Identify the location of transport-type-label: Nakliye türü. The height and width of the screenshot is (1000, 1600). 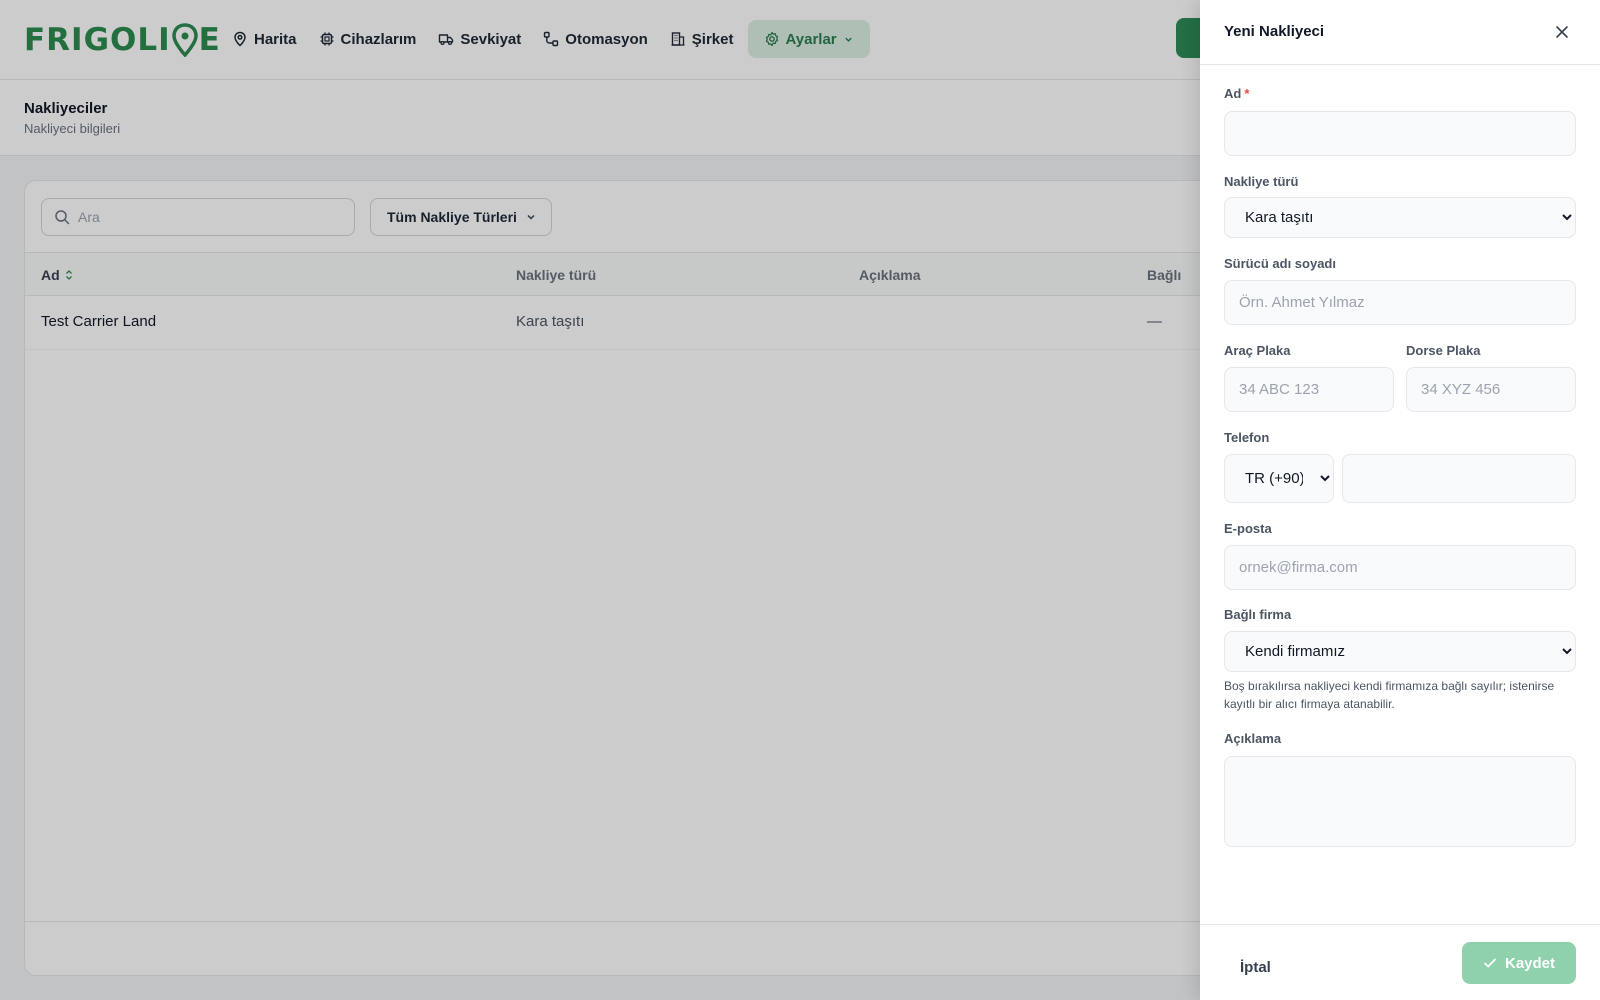
(1261, 181).